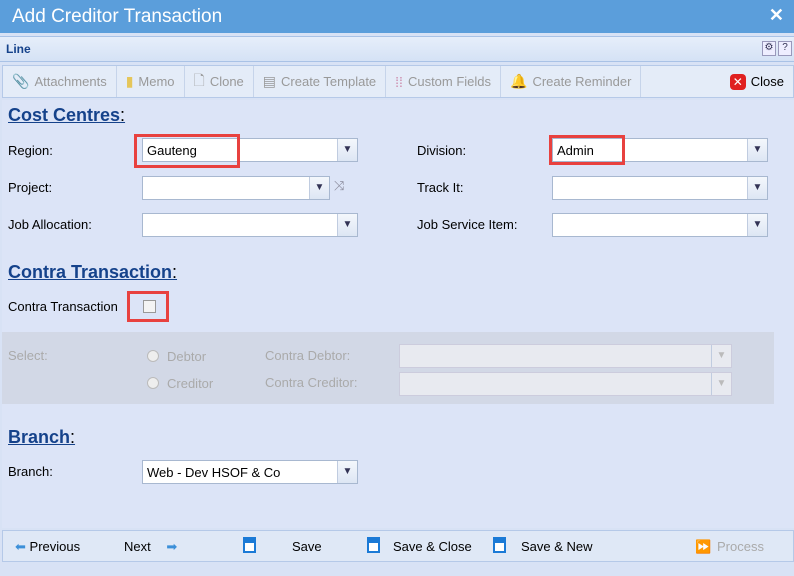 The image size is (794, 576). Describe the element at coordinates (250, 225) in the screenshot. I see `job-allocation-select: ▼` at that location.